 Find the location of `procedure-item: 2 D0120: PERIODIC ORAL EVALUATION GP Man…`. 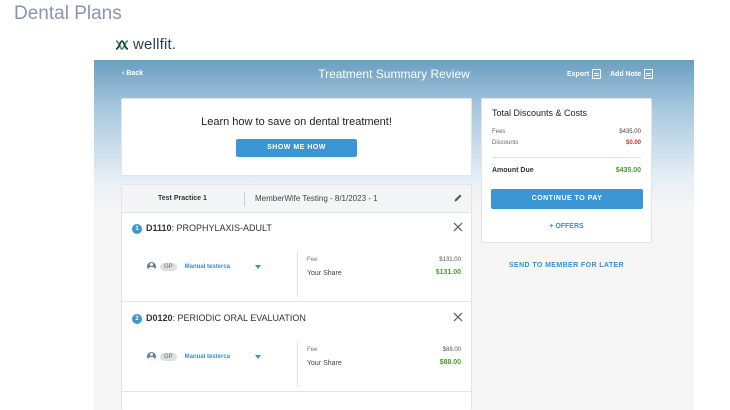

procedure-item: 2 D0120: PERIODIC ORAL EVALUATION GP Man… is located at coordinates (296, 347).